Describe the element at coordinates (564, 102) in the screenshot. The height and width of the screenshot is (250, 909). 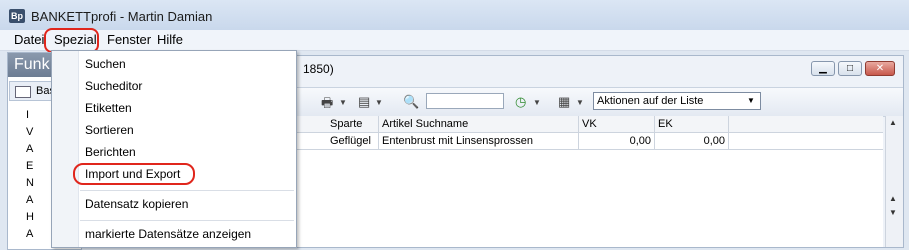
I see `export-list-icon: ▦` at that location.